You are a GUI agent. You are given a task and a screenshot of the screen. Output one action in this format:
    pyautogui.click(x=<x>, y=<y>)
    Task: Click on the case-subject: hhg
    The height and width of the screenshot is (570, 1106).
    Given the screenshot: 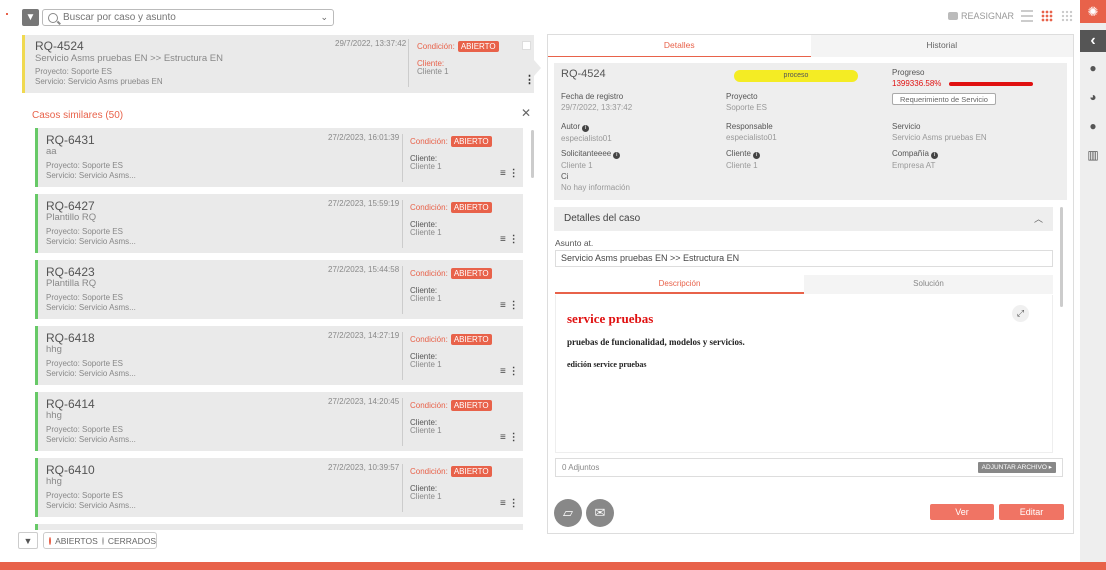 What is the action you would take?
    pyautogui.click(x=54, y=481)
    